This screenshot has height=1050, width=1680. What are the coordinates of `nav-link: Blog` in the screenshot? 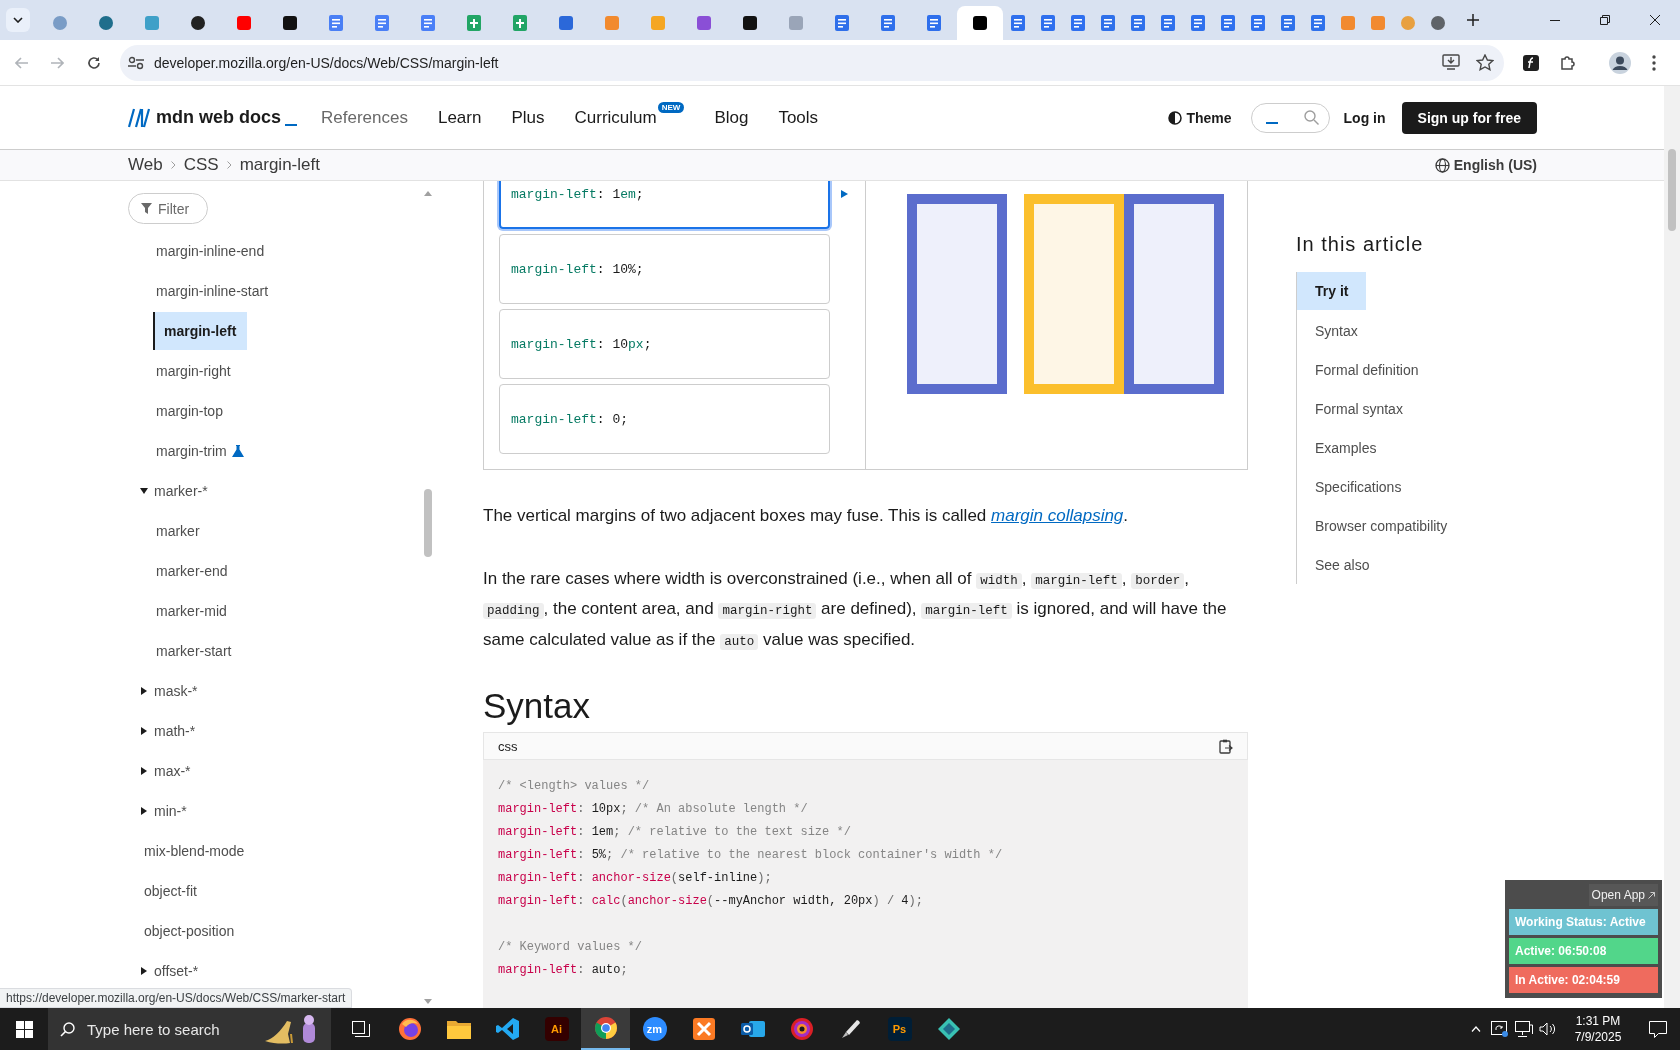 It's located at (731, 117).